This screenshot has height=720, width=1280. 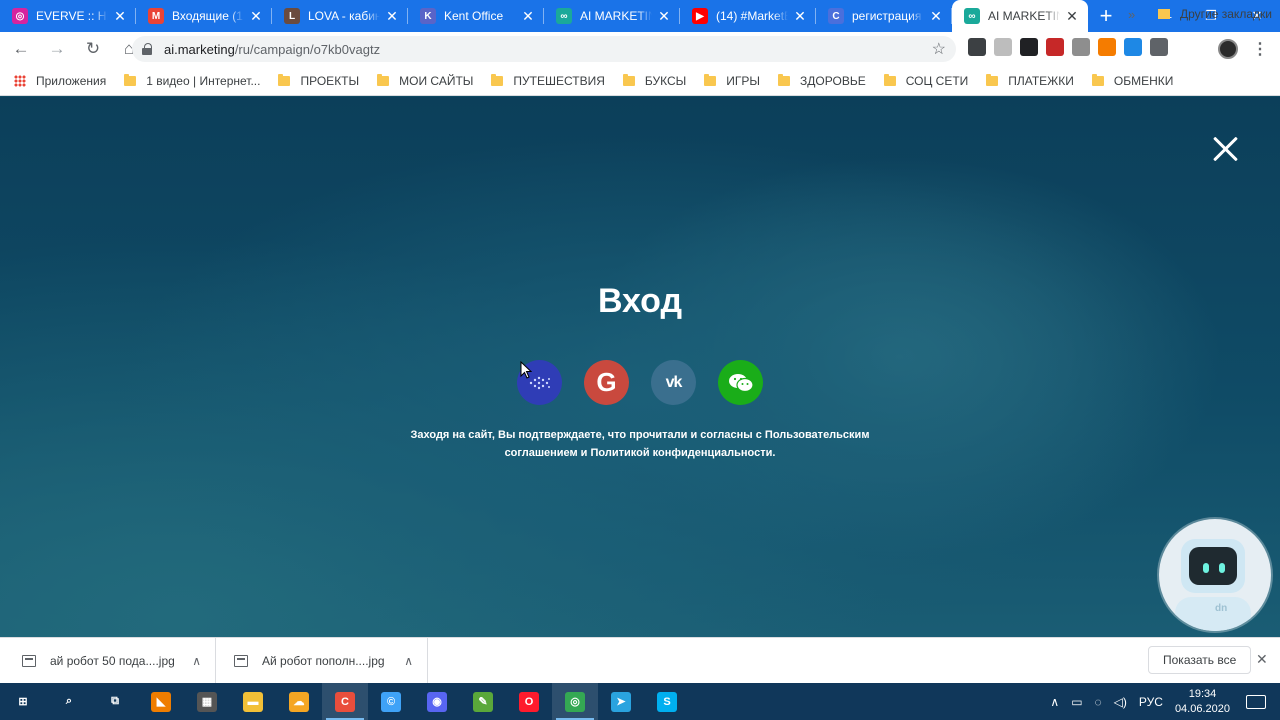 I want to click on robot-logo: dn, so click(x=1221, y=608).